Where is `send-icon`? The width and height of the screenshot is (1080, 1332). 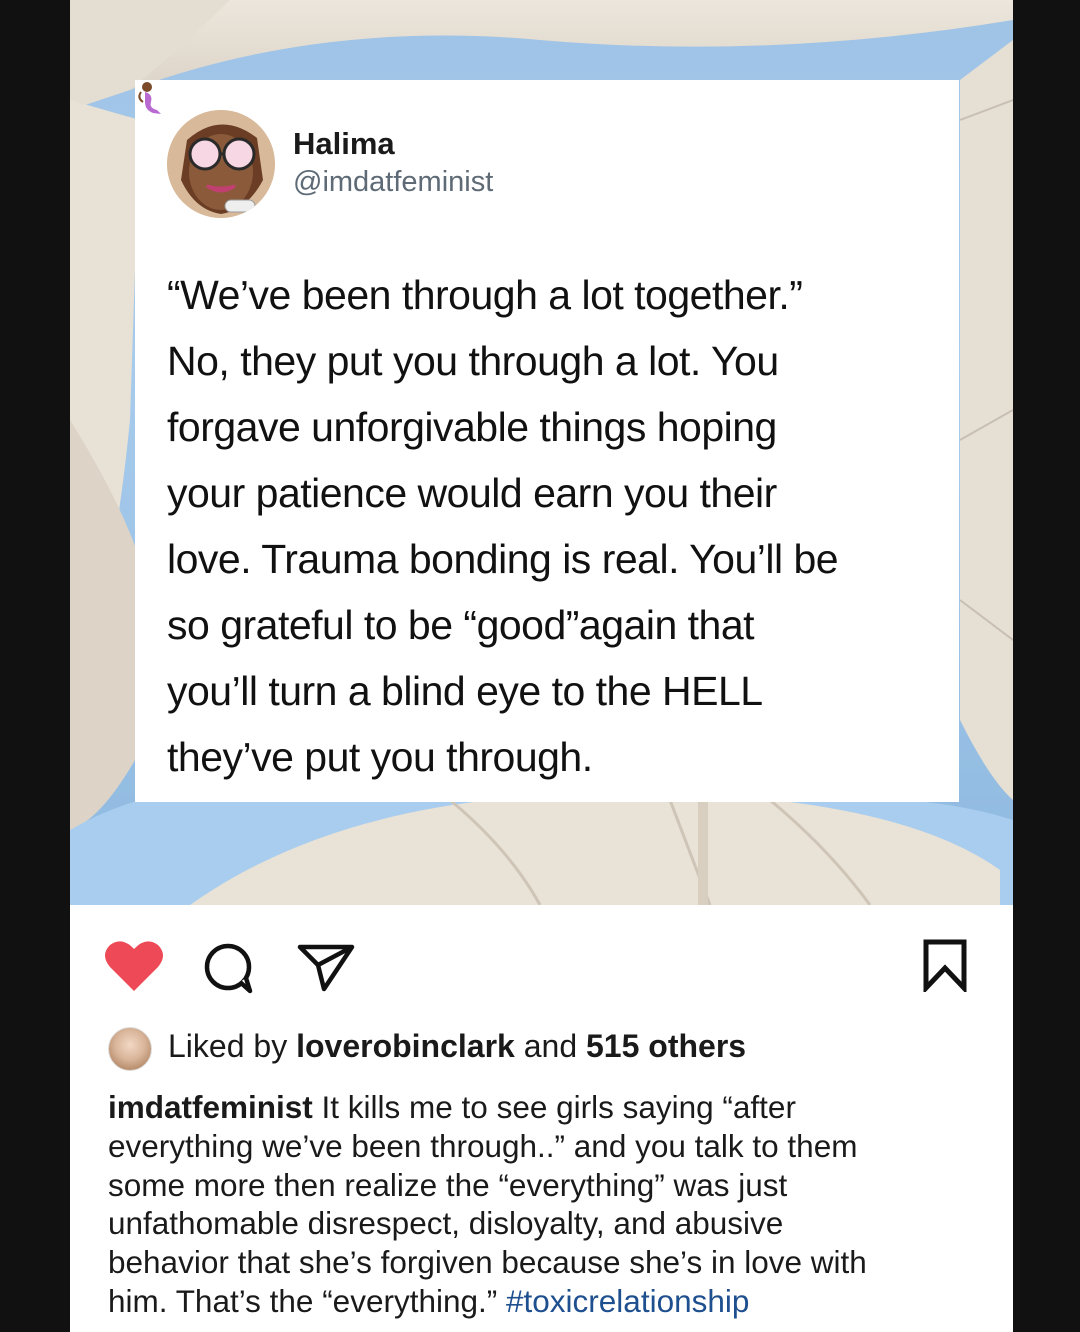 send-icon is located at coordinates (326, 968).